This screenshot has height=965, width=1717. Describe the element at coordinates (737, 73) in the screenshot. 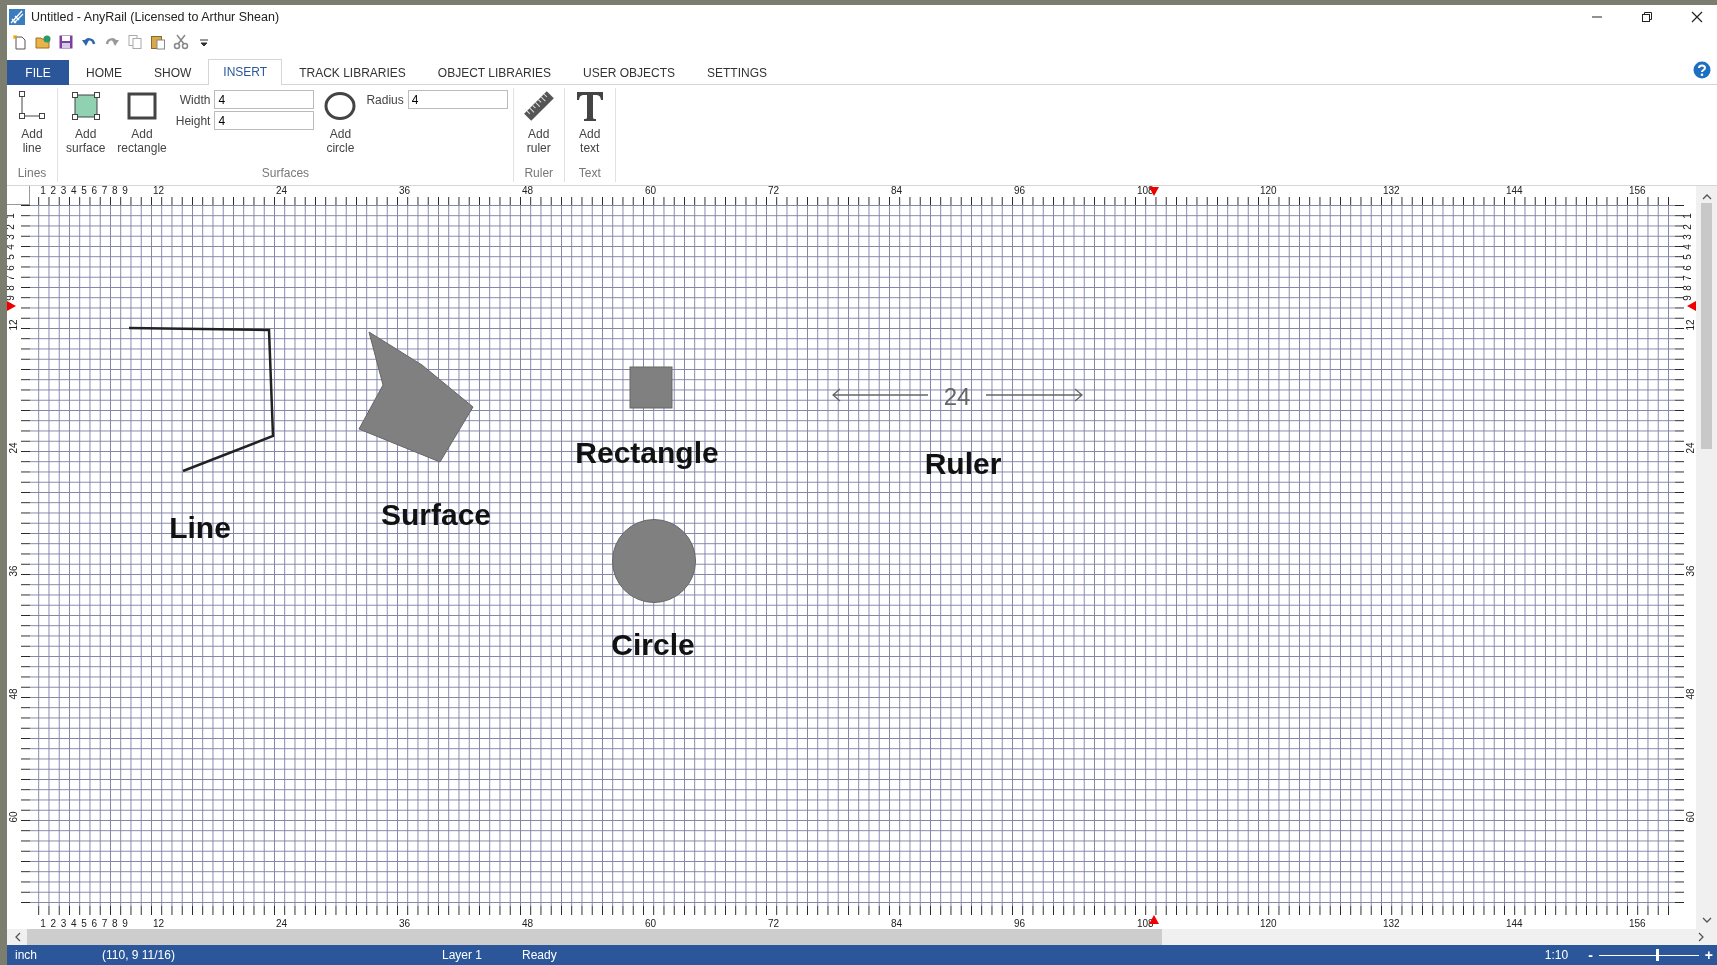

I see `ribbon-tab: SETTINGS` at that location.